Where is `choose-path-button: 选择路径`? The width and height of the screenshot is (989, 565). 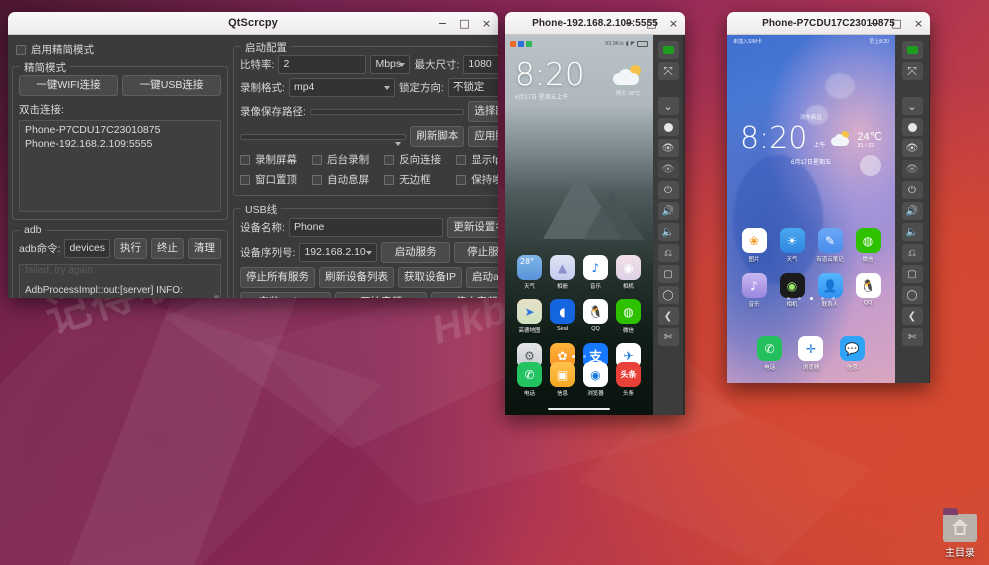
choose-path-button: 选择路径 is located at coordinates (483, 111).